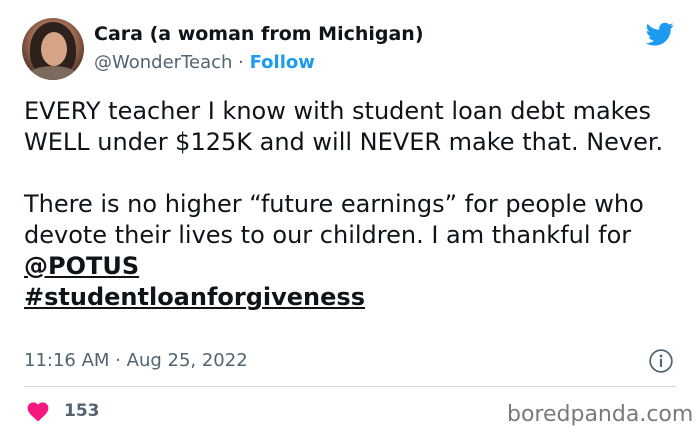 The height and width of the screenshot is (441, 700). Describe the element at coordinates (38, 411) in the screenshot. I see `heart-icon` at that location.